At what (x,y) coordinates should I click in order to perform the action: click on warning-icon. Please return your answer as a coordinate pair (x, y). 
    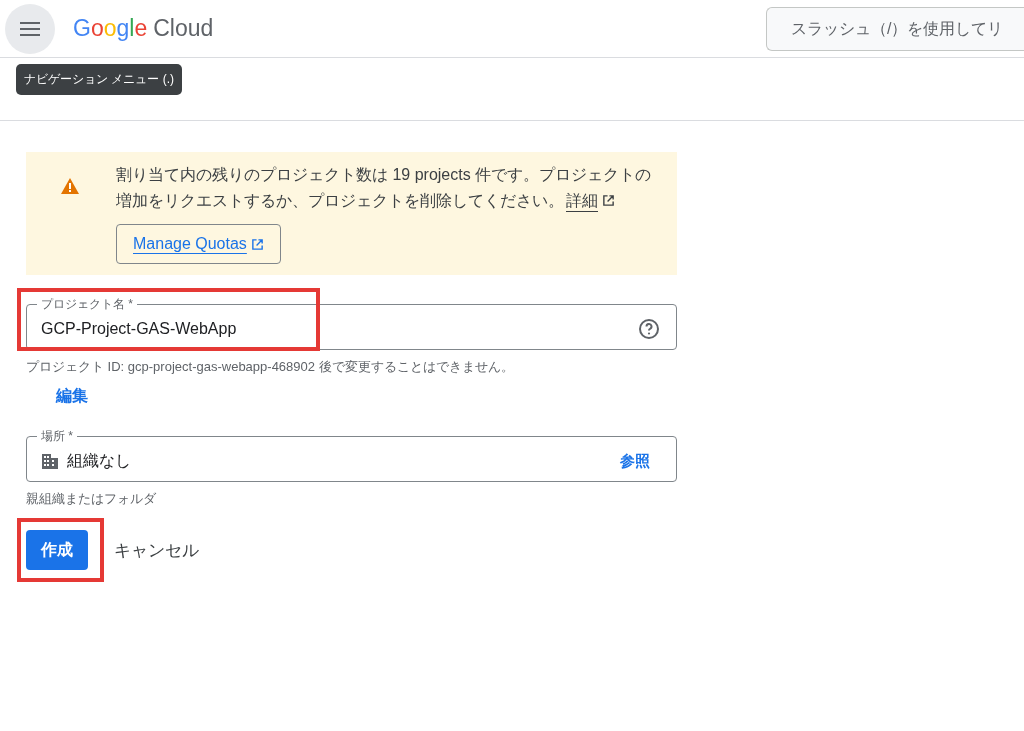
    Looking at the image, I should click on (70, 186).